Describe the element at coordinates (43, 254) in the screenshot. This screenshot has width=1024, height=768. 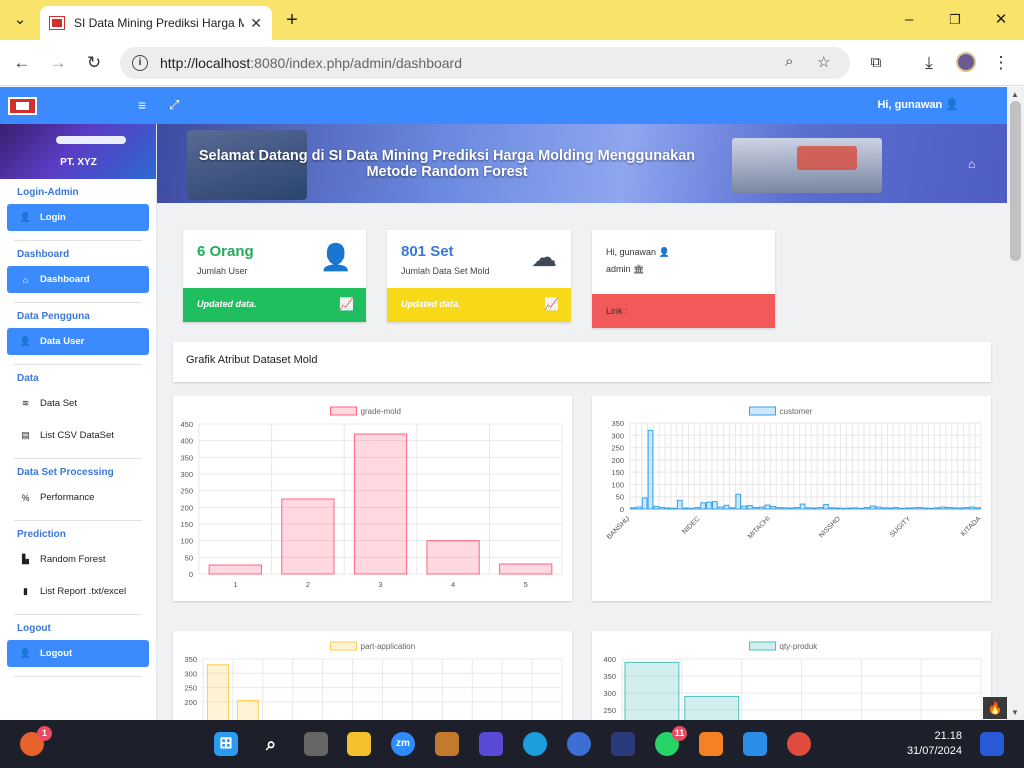
I see `sidebar-section-title: Dashboard` at that location.